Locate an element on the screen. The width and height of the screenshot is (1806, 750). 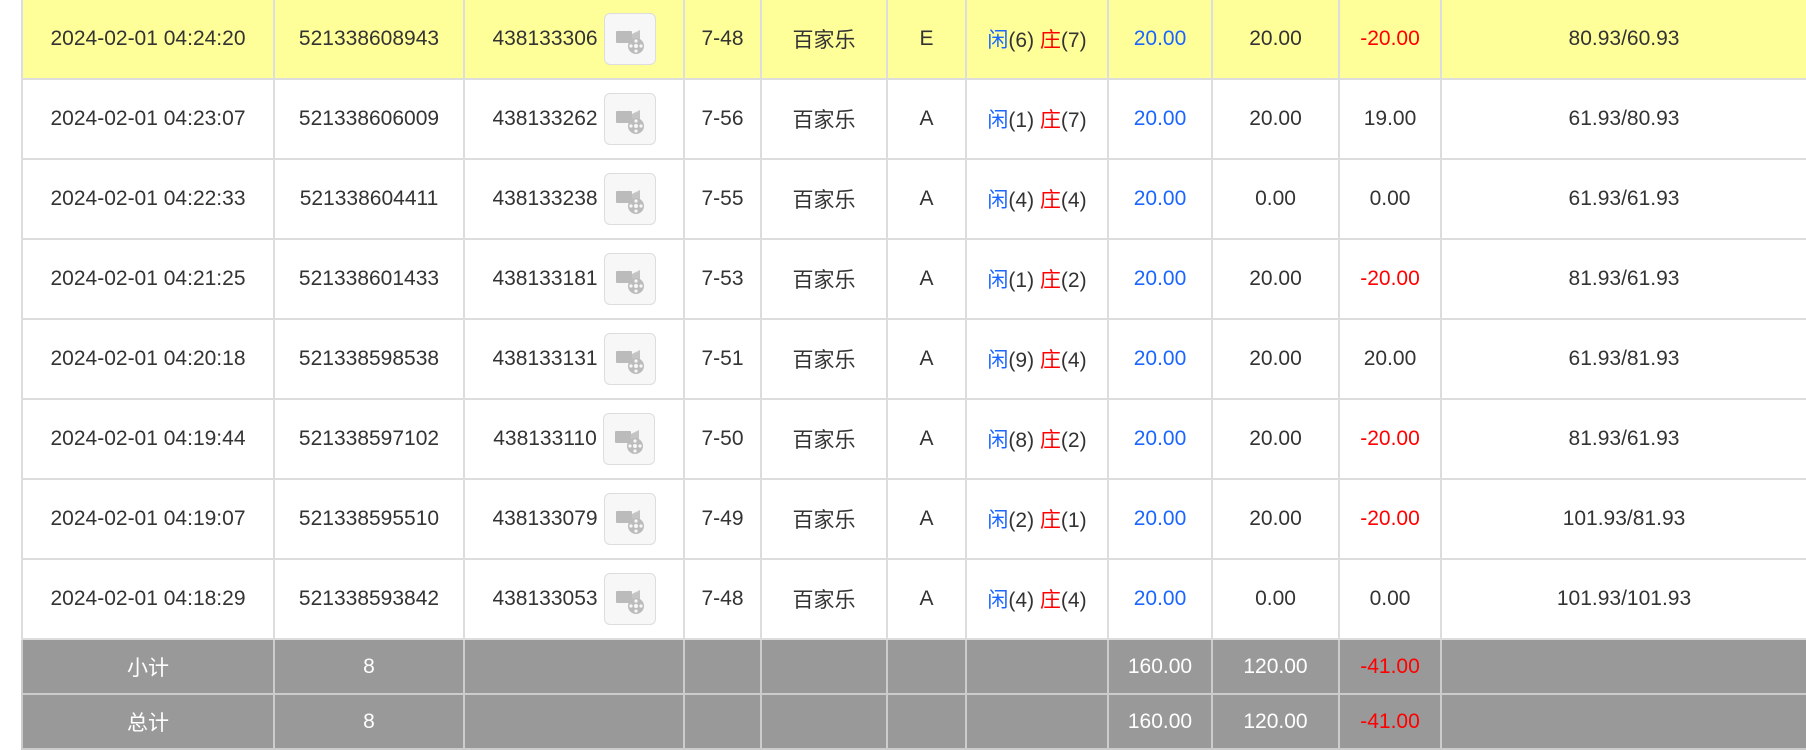
shoe-round: 7-50 is located at coordinates (722, 439).